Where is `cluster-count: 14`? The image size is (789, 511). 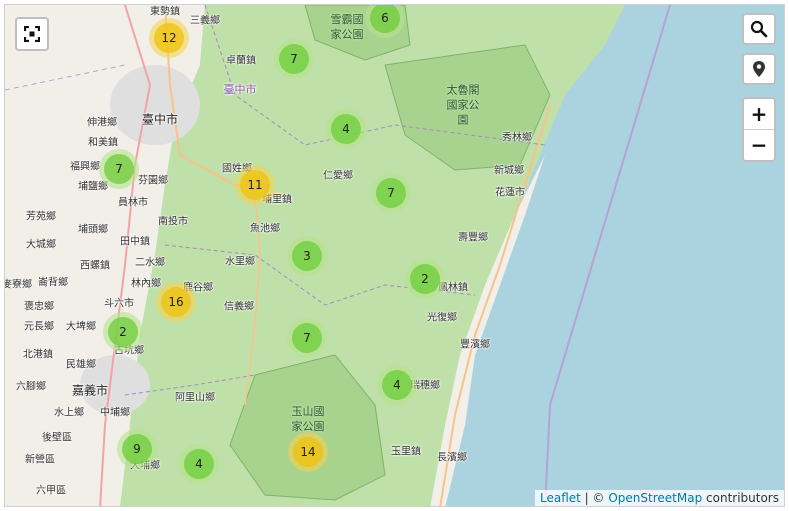 cluster-count: 14 is located at coordinates (308, 452).